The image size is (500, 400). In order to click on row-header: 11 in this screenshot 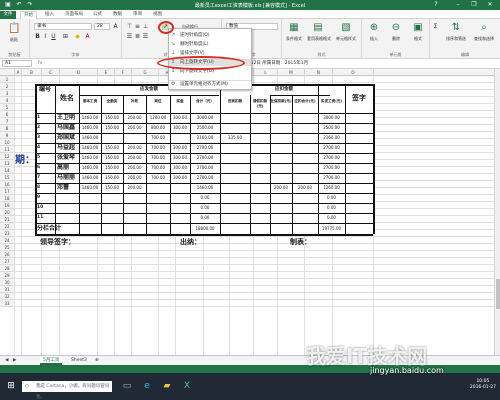, I will do `click(7, 149)`.